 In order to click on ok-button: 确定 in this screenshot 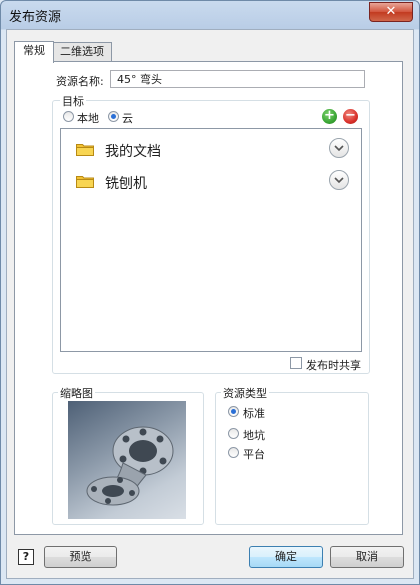, I will do `click(286, 557)`.